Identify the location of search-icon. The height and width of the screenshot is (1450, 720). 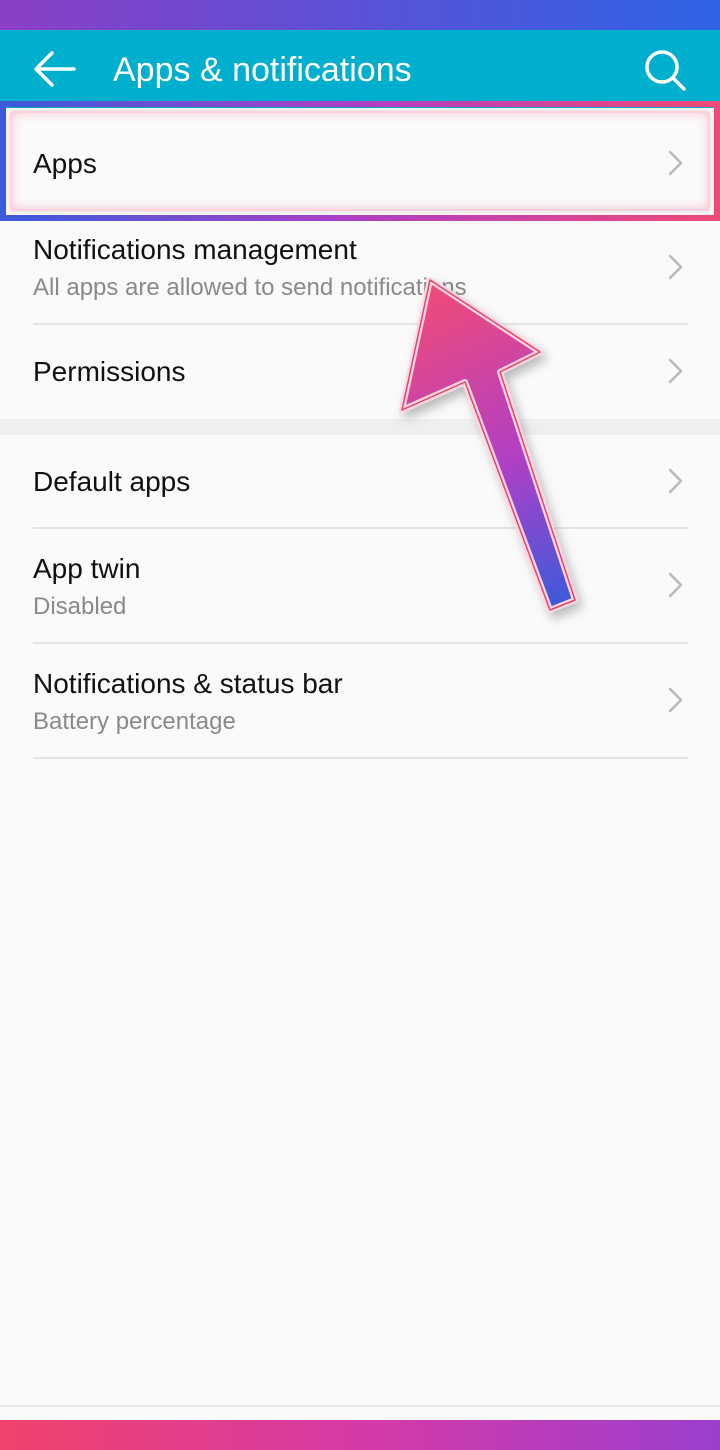
(665, 70).